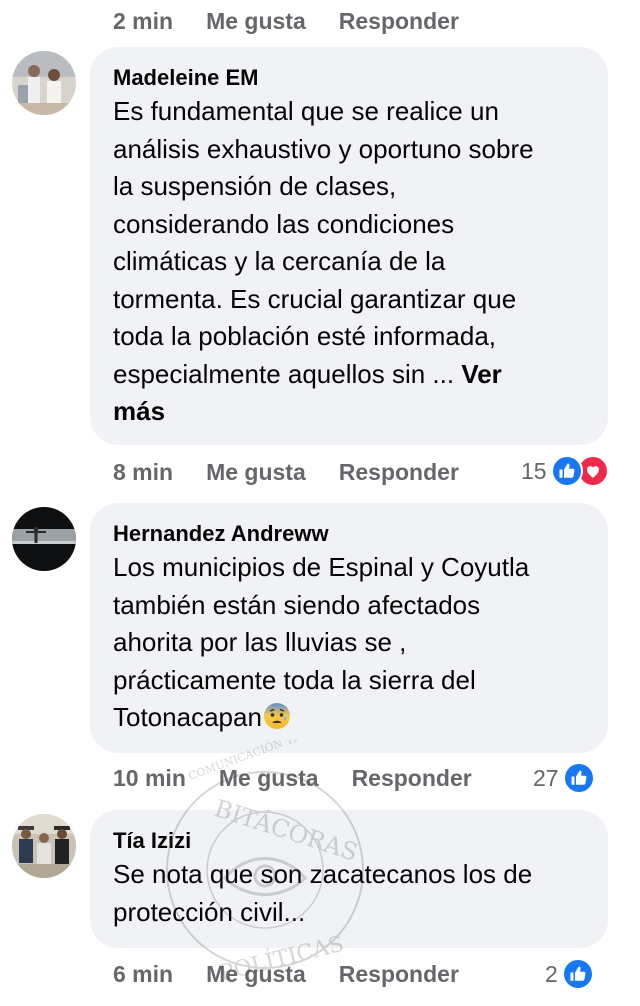 Image resolution: width=640 pixels, height=1006 pixels. Describe the element at coordinates (349, 534) in the screenshot. I see `comment-author: Hernandez Andreww` at that location.